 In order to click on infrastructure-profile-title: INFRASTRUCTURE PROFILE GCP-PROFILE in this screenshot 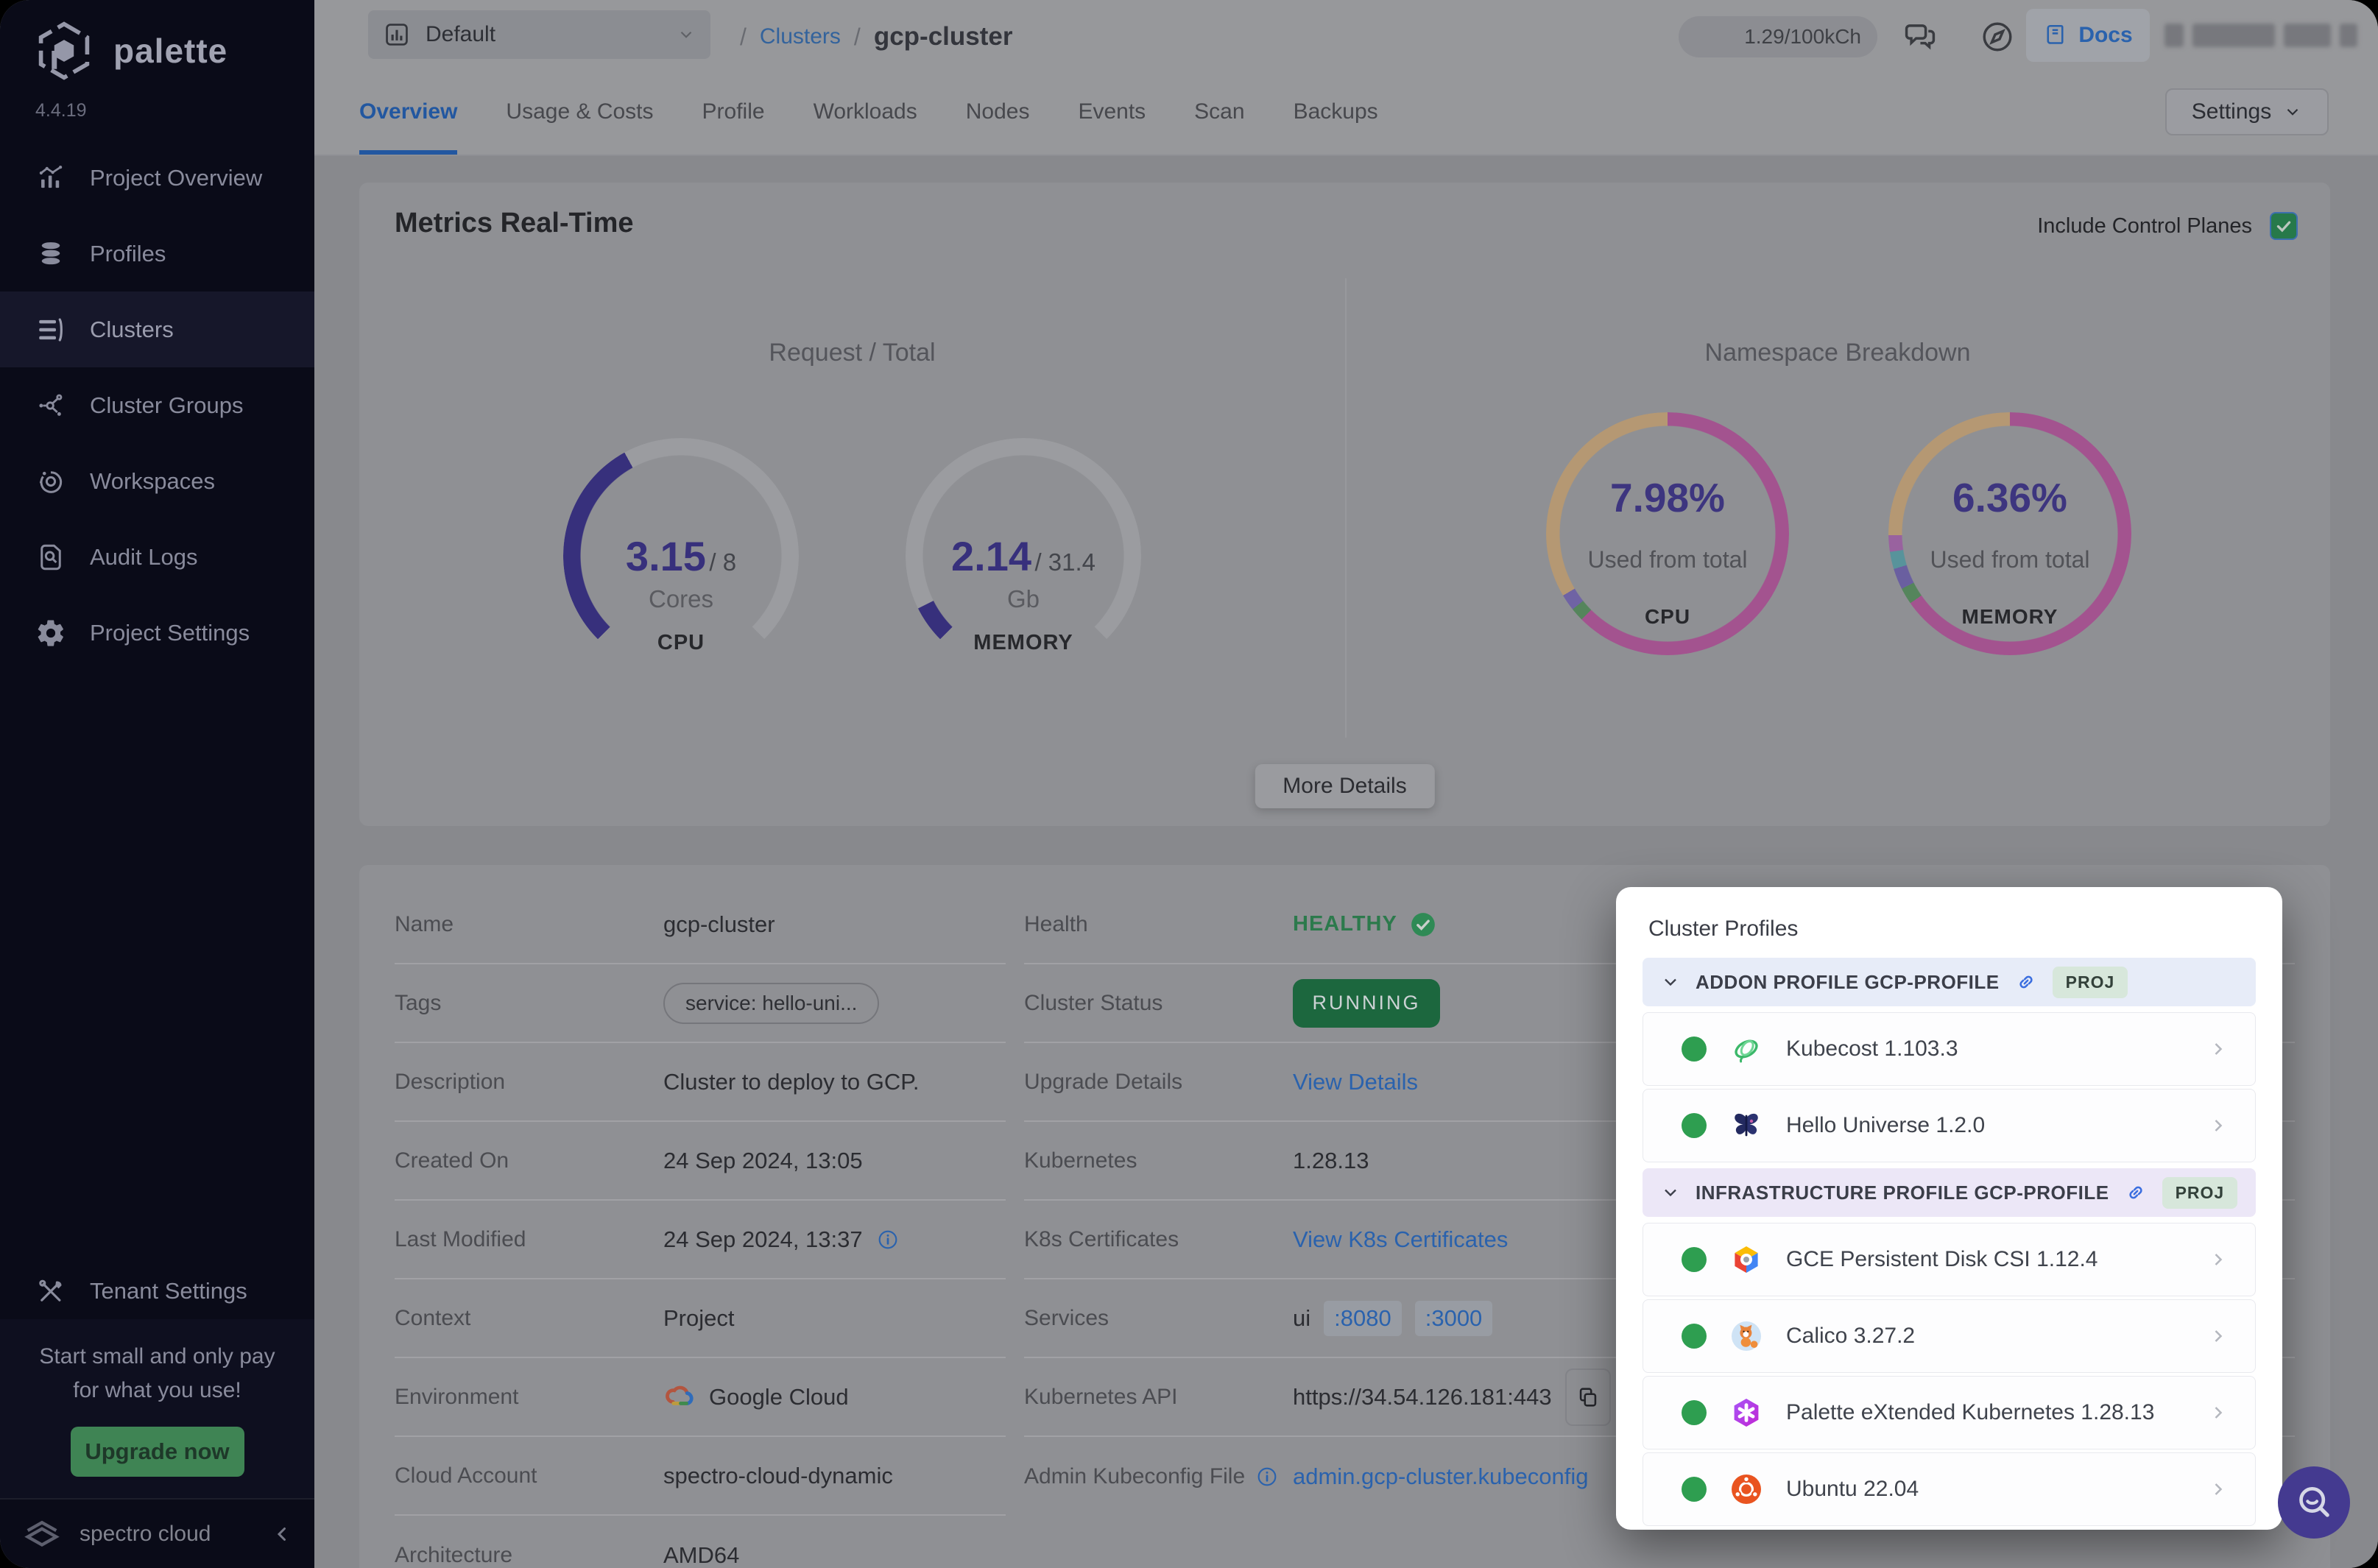, I will do `click(1902, 1193)`.